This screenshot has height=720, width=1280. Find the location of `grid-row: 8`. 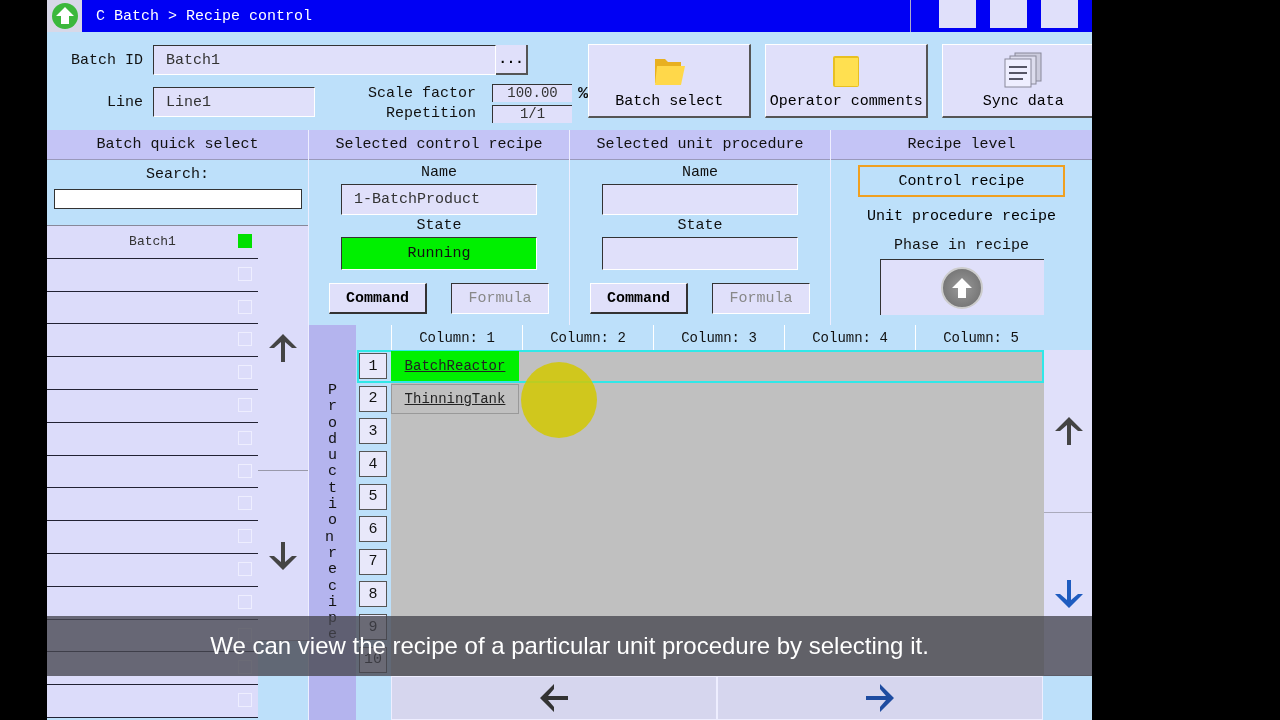

grid-row: 8 is located at coordinates (375, 594).